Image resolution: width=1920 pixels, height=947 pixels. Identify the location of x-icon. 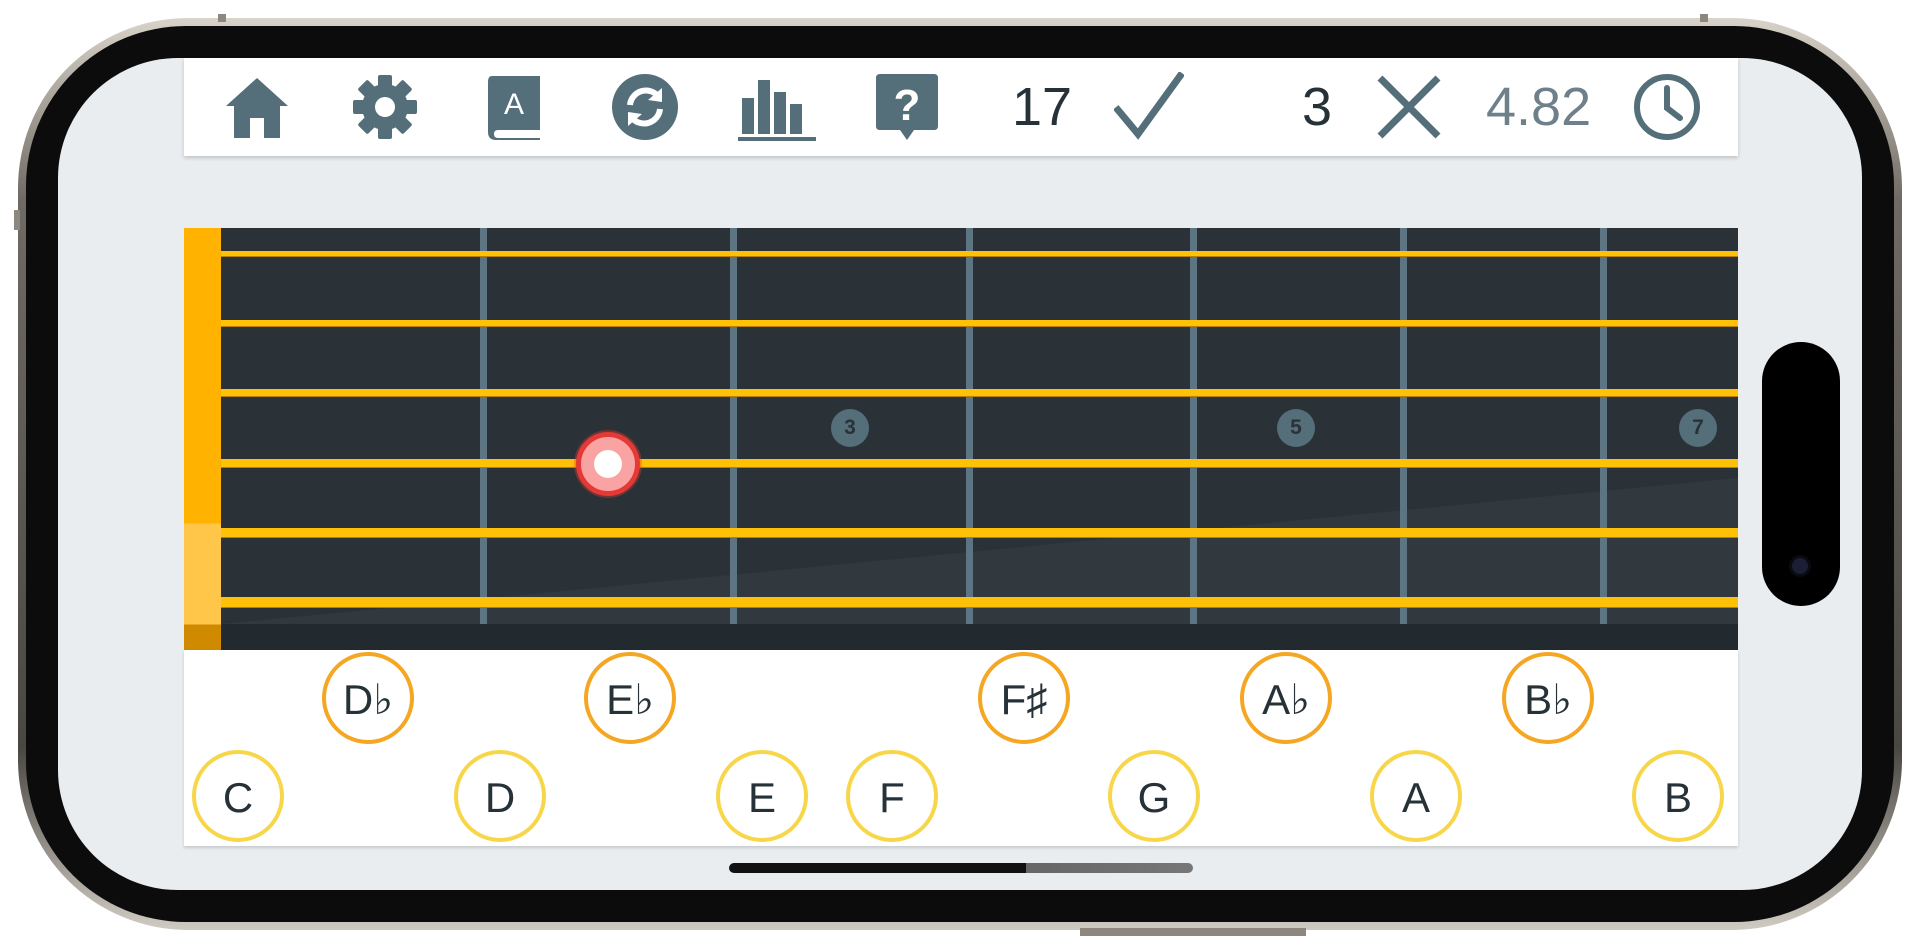
(1409, 107).